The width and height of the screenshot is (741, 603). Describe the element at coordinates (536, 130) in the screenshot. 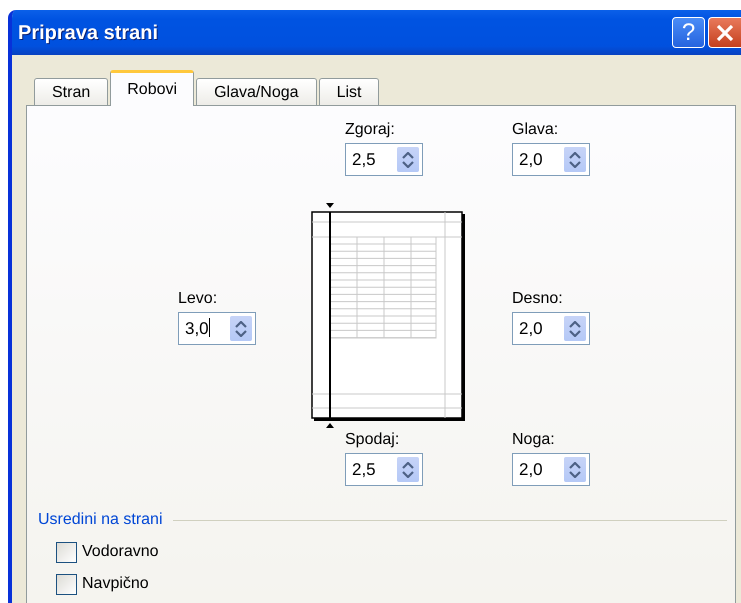

I see `field-label: Glava:` at that location.